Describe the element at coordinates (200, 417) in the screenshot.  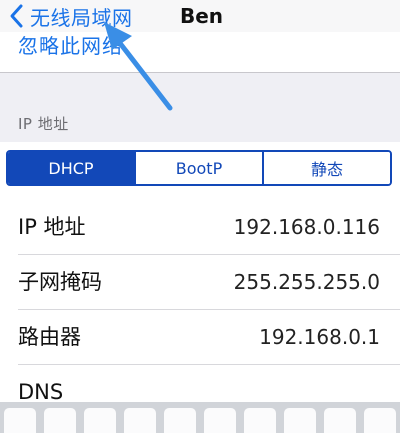
I see `keyboard` at that location.